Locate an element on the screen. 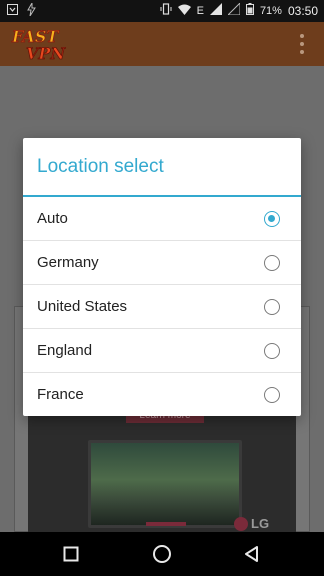  system-nav-bar is located at coordinates (162, 554).